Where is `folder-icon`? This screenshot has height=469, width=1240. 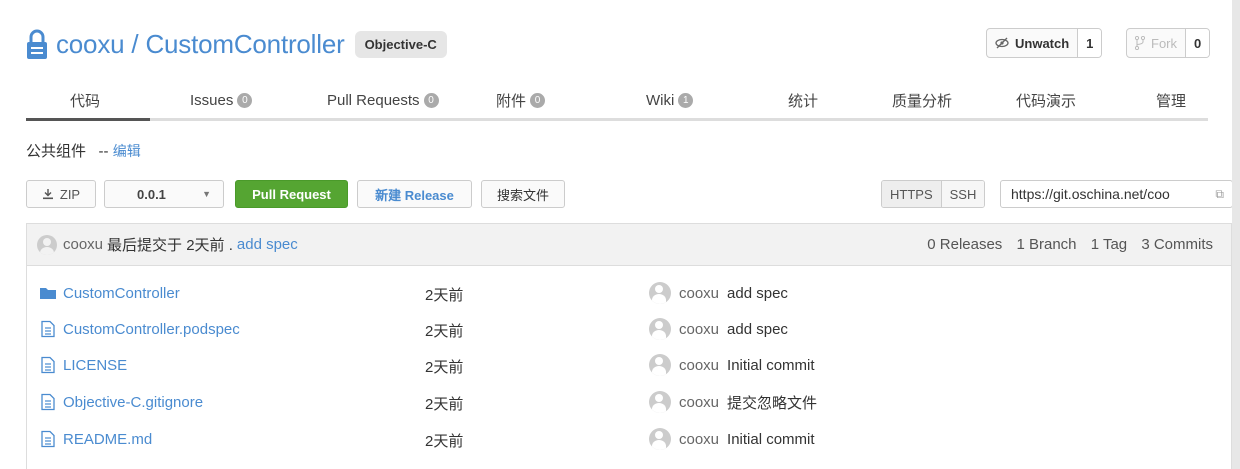
folder-icon is located at coordinates (48, 293).